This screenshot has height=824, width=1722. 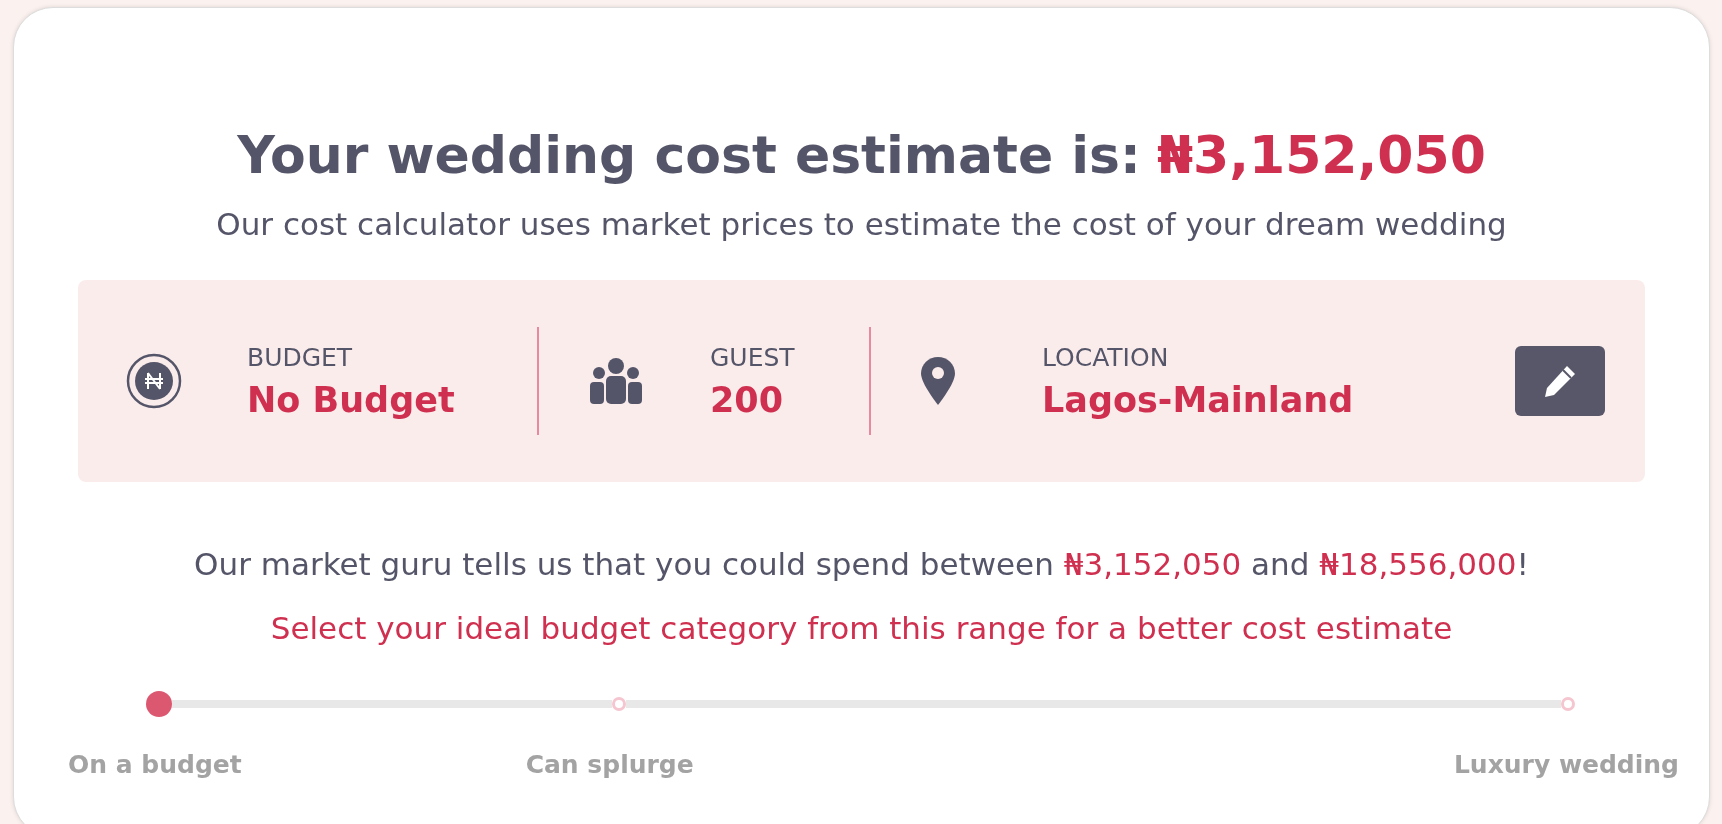 What do you see at coordinates (1198, 399) in the screenshot?
I see `summary-value: Lagos-Mainland` at bounding box center [1198, 399].